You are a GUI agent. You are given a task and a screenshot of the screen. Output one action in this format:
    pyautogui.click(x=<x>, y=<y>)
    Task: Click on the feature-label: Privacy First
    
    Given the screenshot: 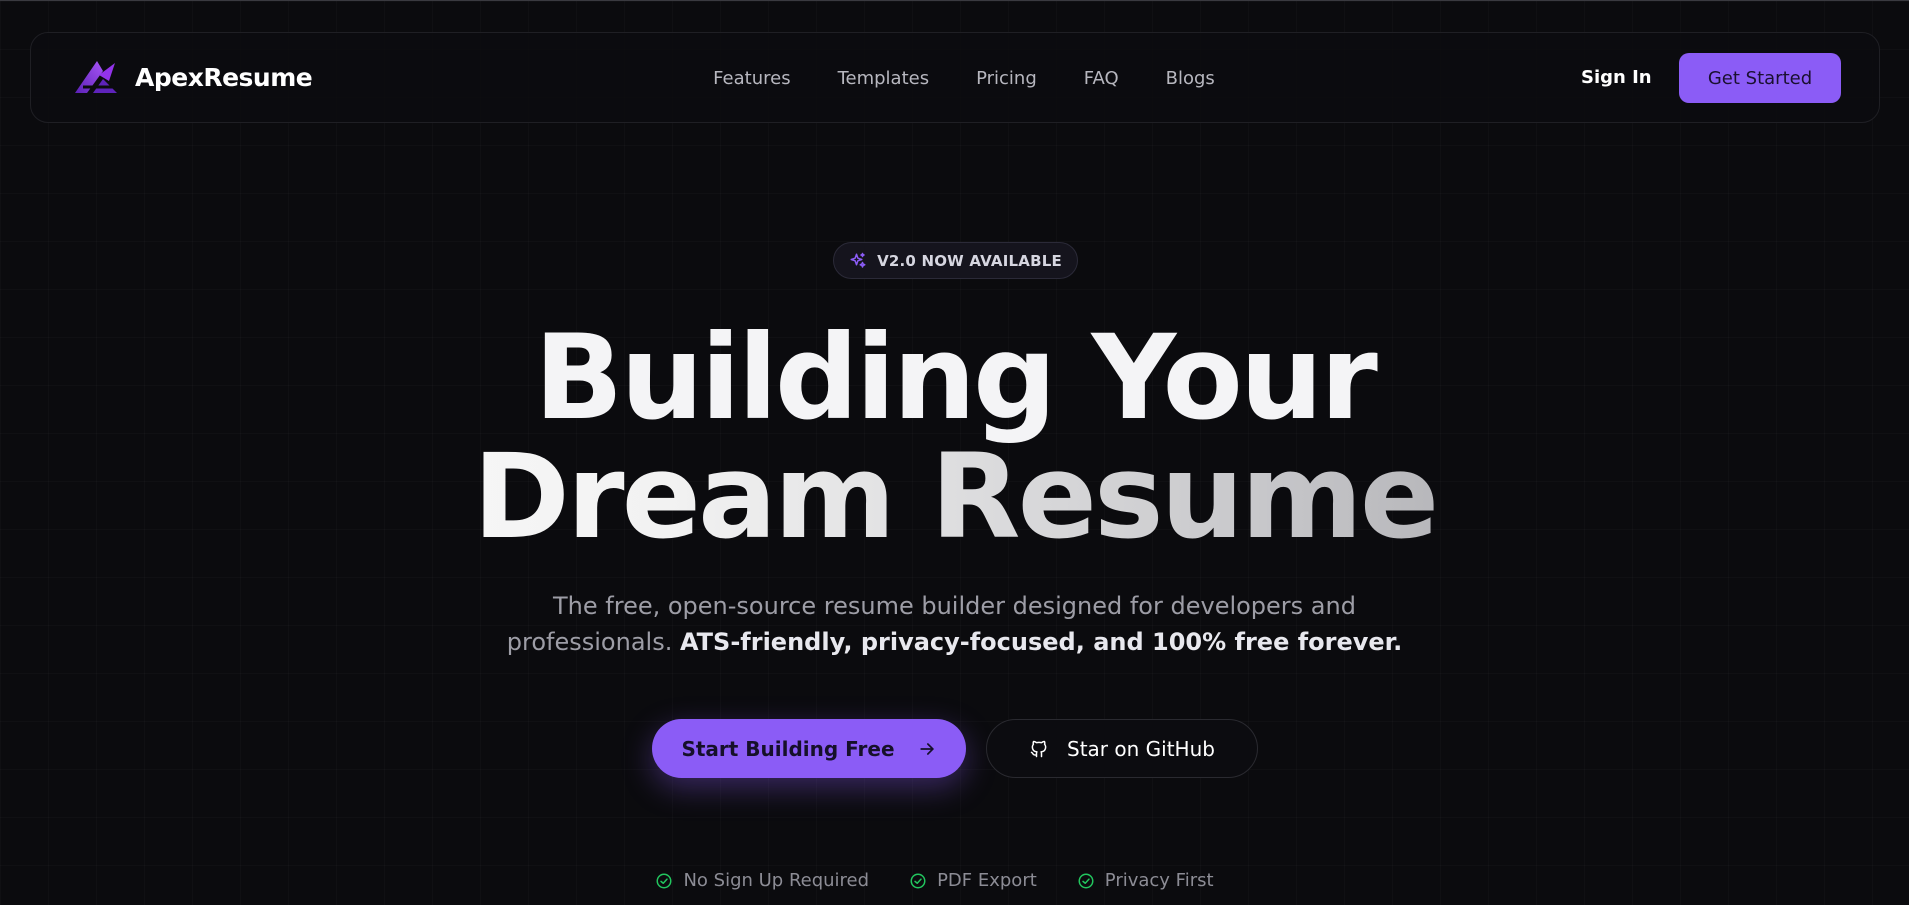 What is the action you would take?
    pyautogui.click(x=1159, y=880)
    